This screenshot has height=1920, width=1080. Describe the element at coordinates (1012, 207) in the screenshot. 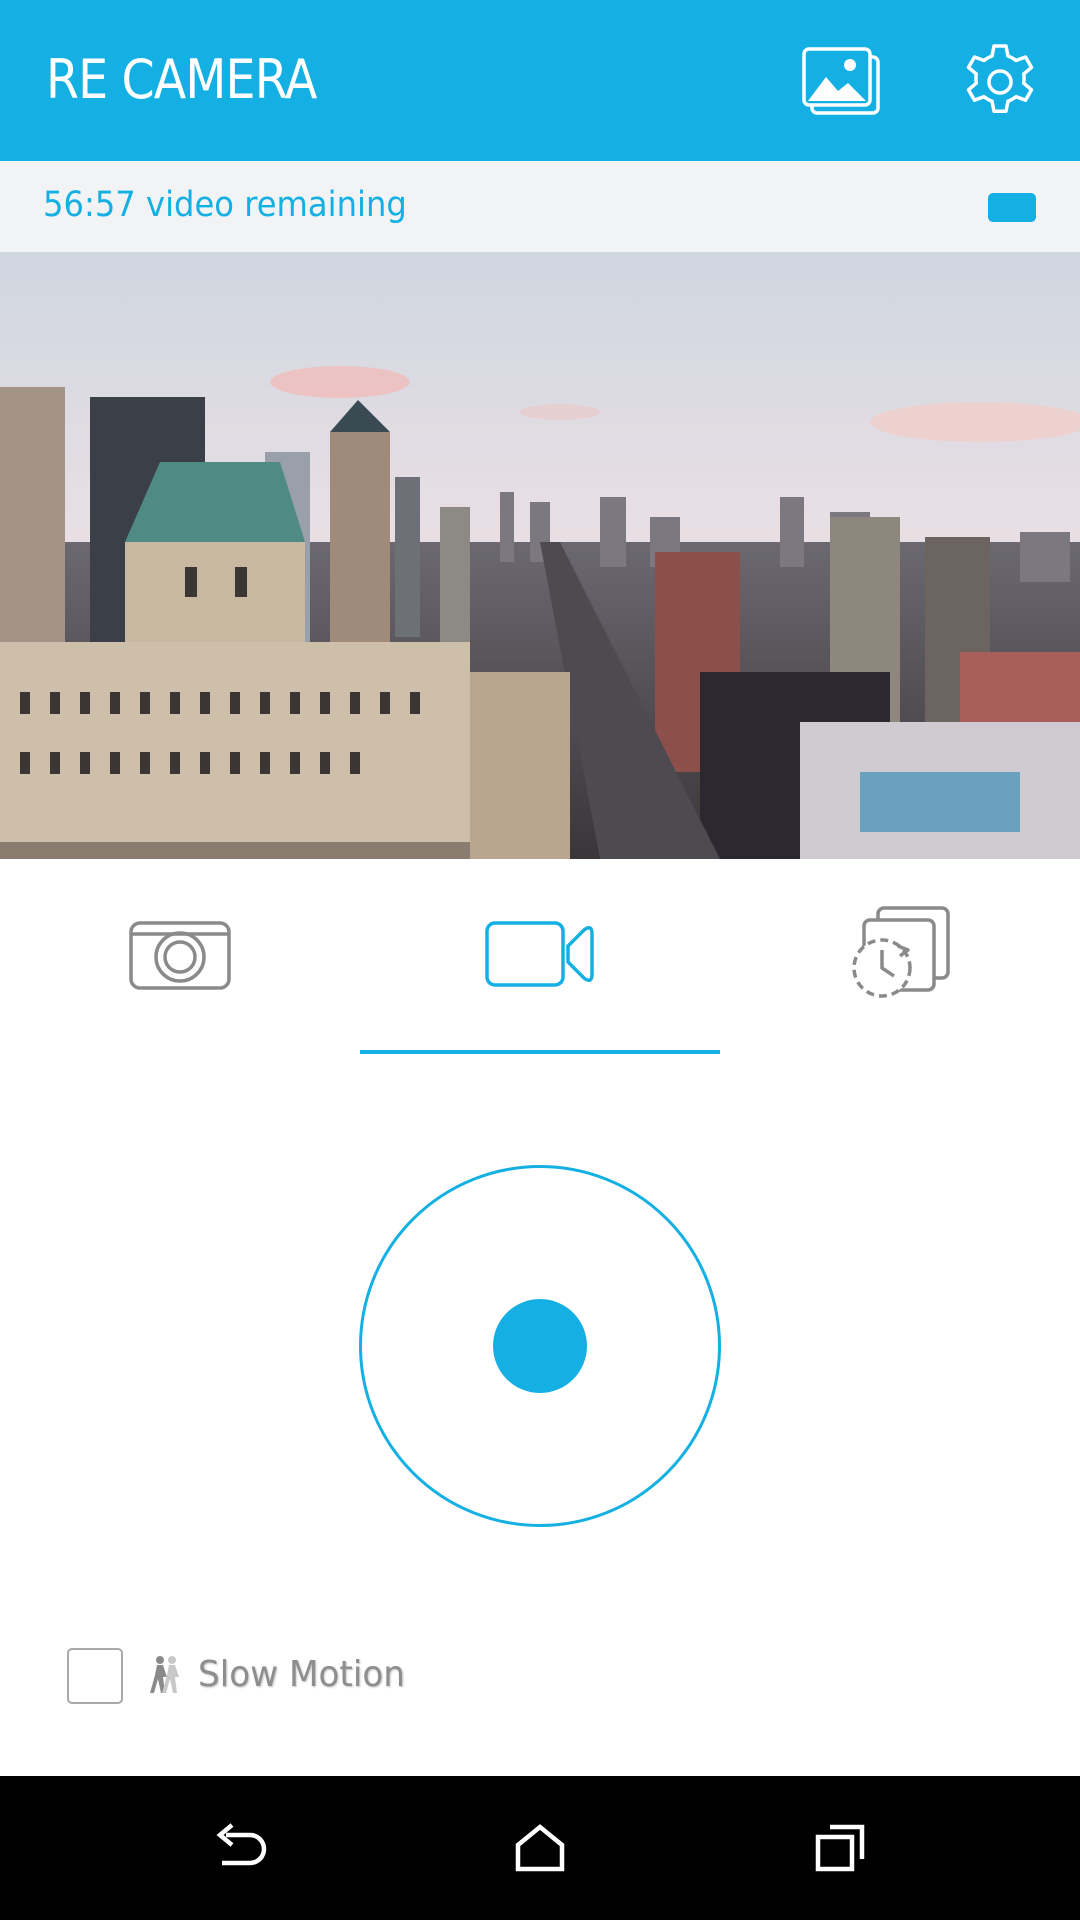

I see `battery-icon` at that location.